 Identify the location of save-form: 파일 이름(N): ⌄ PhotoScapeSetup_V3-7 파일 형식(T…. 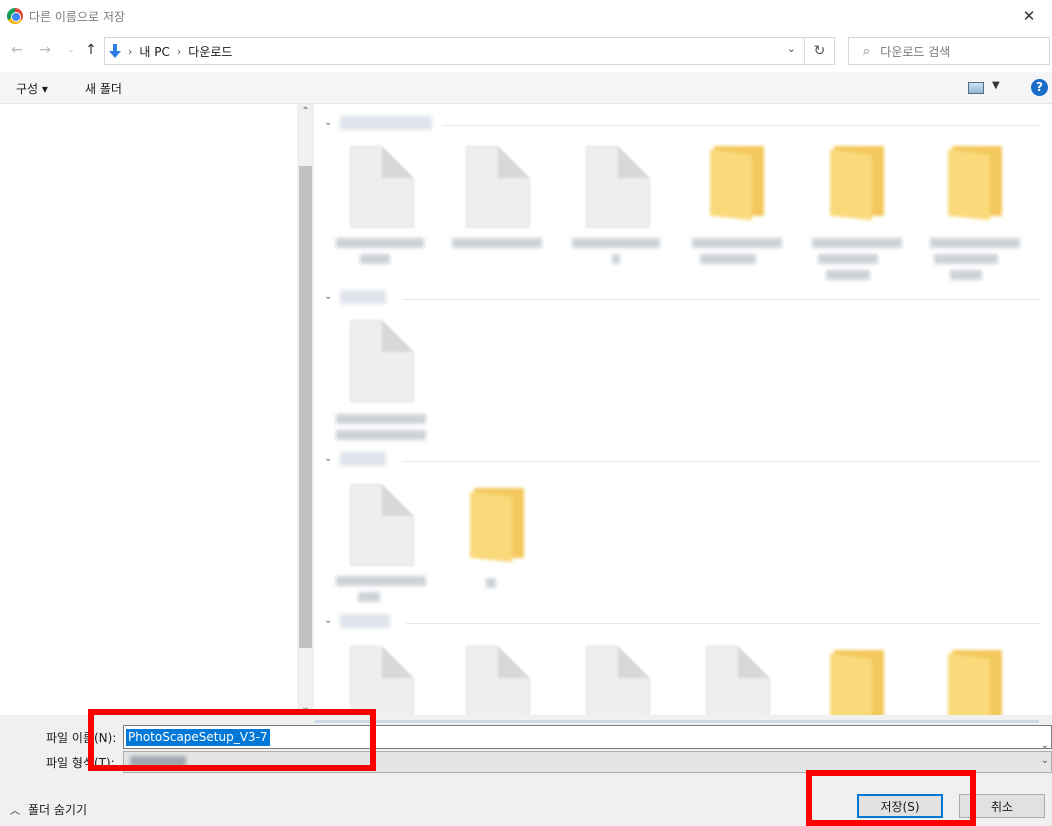
(526, 770).